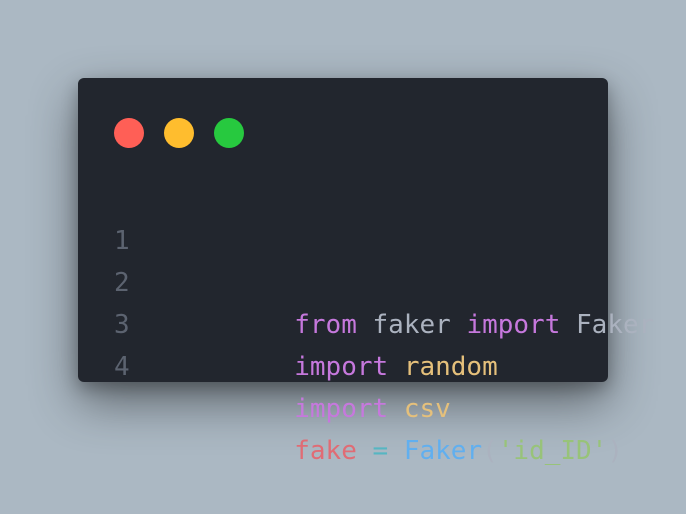  What do you see at coordinates (380, 451) in the screenshot?
I see `code-token: =` at bounding box center [380, 451].